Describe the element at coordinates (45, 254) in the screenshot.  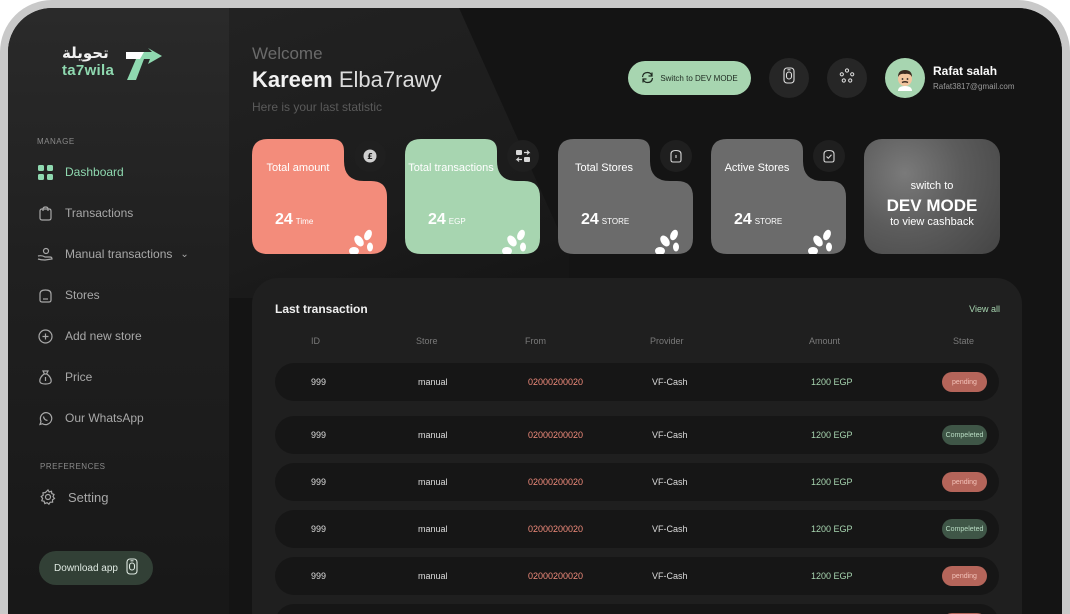
I see `hand-coin-icon` at that location.